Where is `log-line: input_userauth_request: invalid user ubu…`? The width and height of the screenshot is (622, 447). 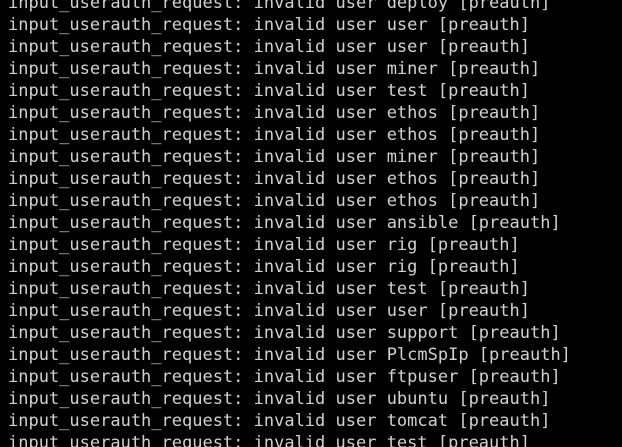
log-line: input_userauth_request: invalid user ubu… is located at coordinates (279, 399).